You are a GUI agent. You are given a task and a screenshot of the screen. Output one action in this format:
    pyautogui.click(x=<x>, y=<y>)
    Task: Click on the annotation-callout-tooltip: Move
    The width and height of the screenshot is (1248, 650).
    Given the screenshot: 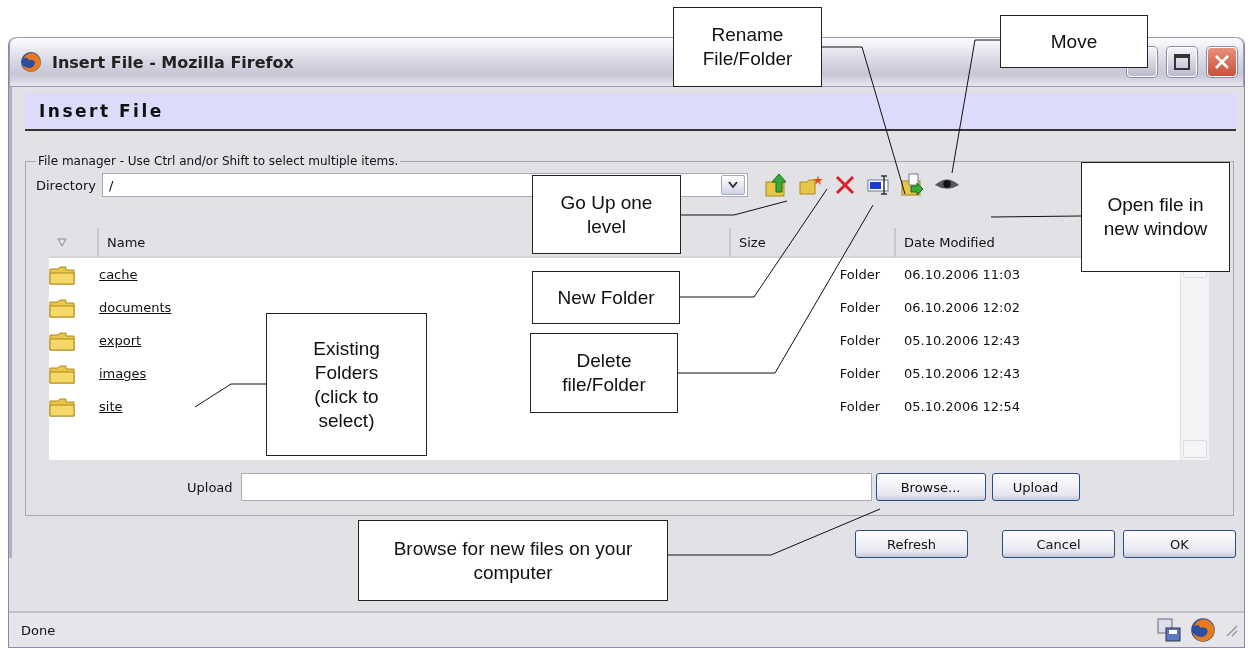 What is the action you would take?
    pyautogui.click(x=1074, y=41)
    